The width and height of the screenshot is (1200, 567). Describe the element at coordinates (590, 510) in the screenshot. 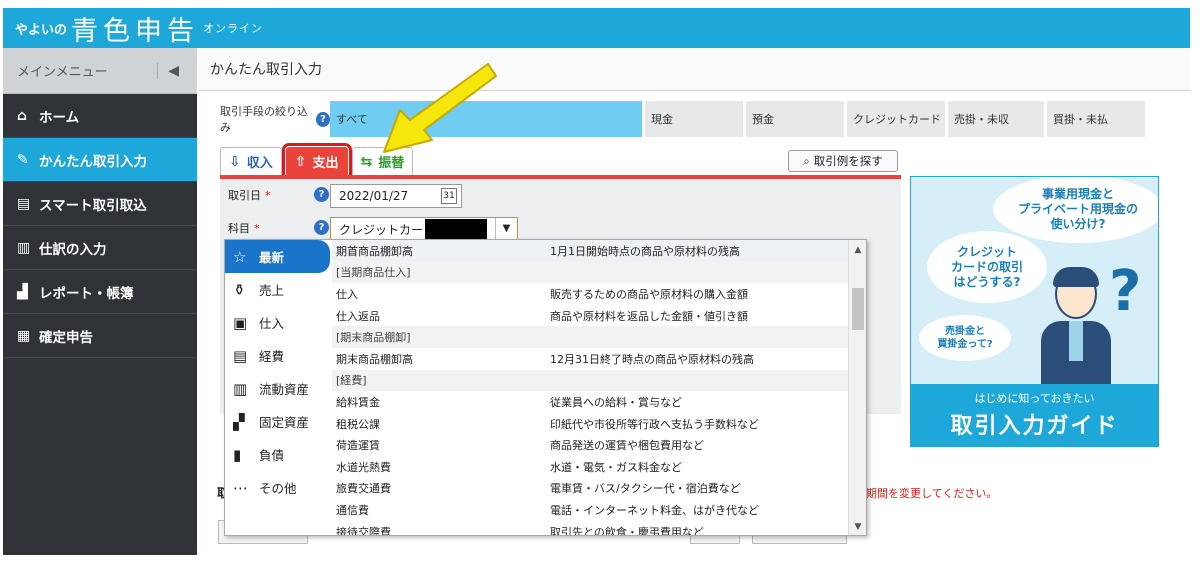

I see `list-item: 通信費 電話・インターネット料金、はがき代など` at that location.